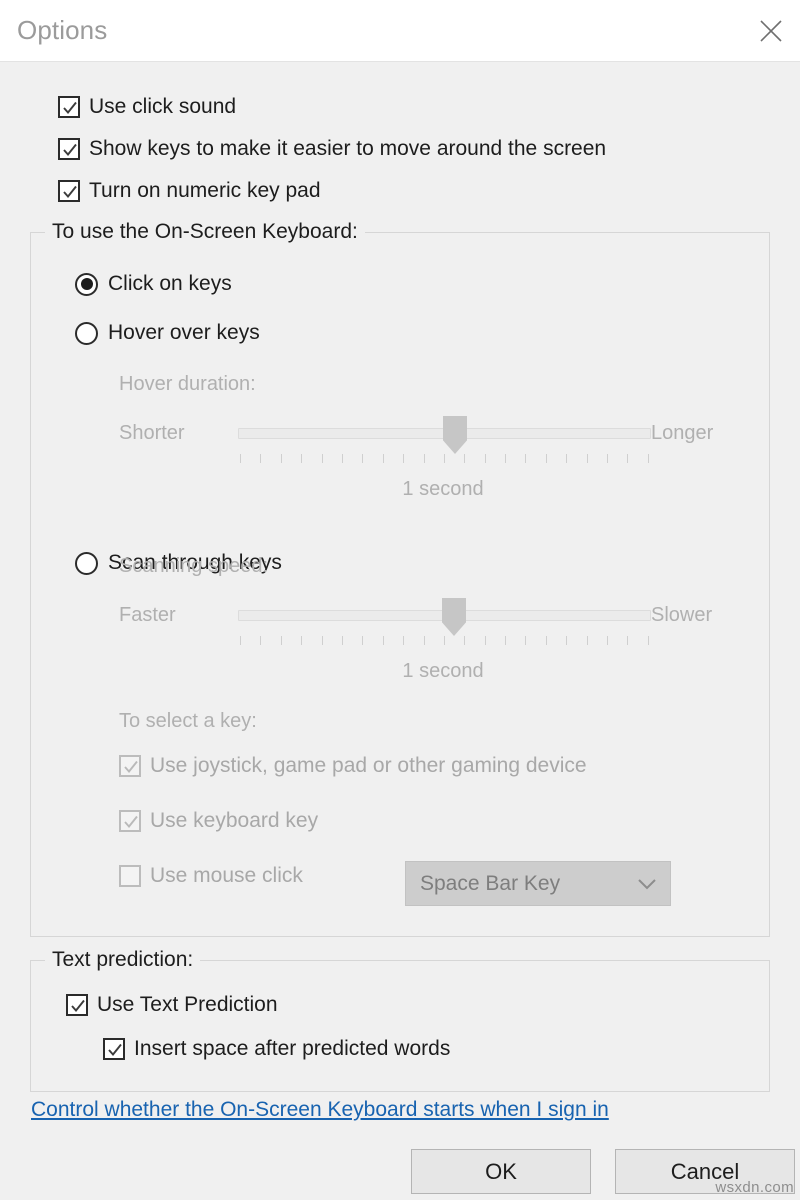  I want to click on scanning-speed-right-label: Slower, so click(682, 615).